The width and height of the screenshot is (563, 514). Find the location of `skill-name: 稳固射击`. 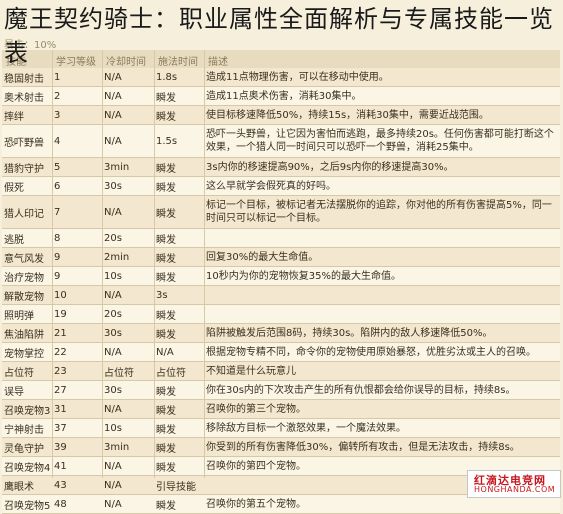

skill-name: 稳固射击 is located at coordinates (24, 79).